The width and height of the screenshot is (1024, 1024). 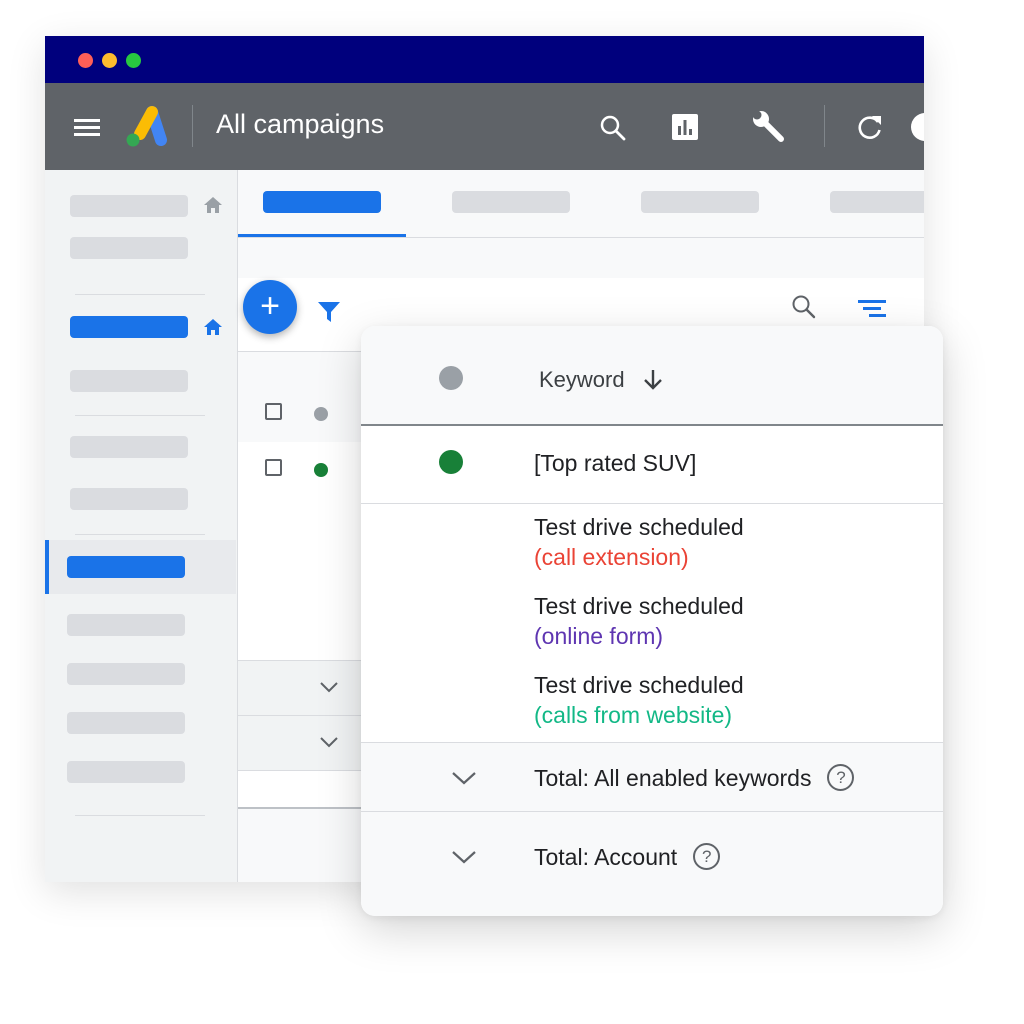 I want to click on filter-icon, so click(x=329, y=314).